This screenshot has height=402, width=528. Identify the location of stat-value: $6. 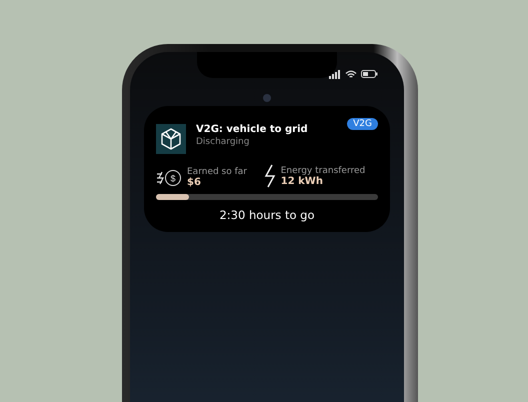
(194, 182).